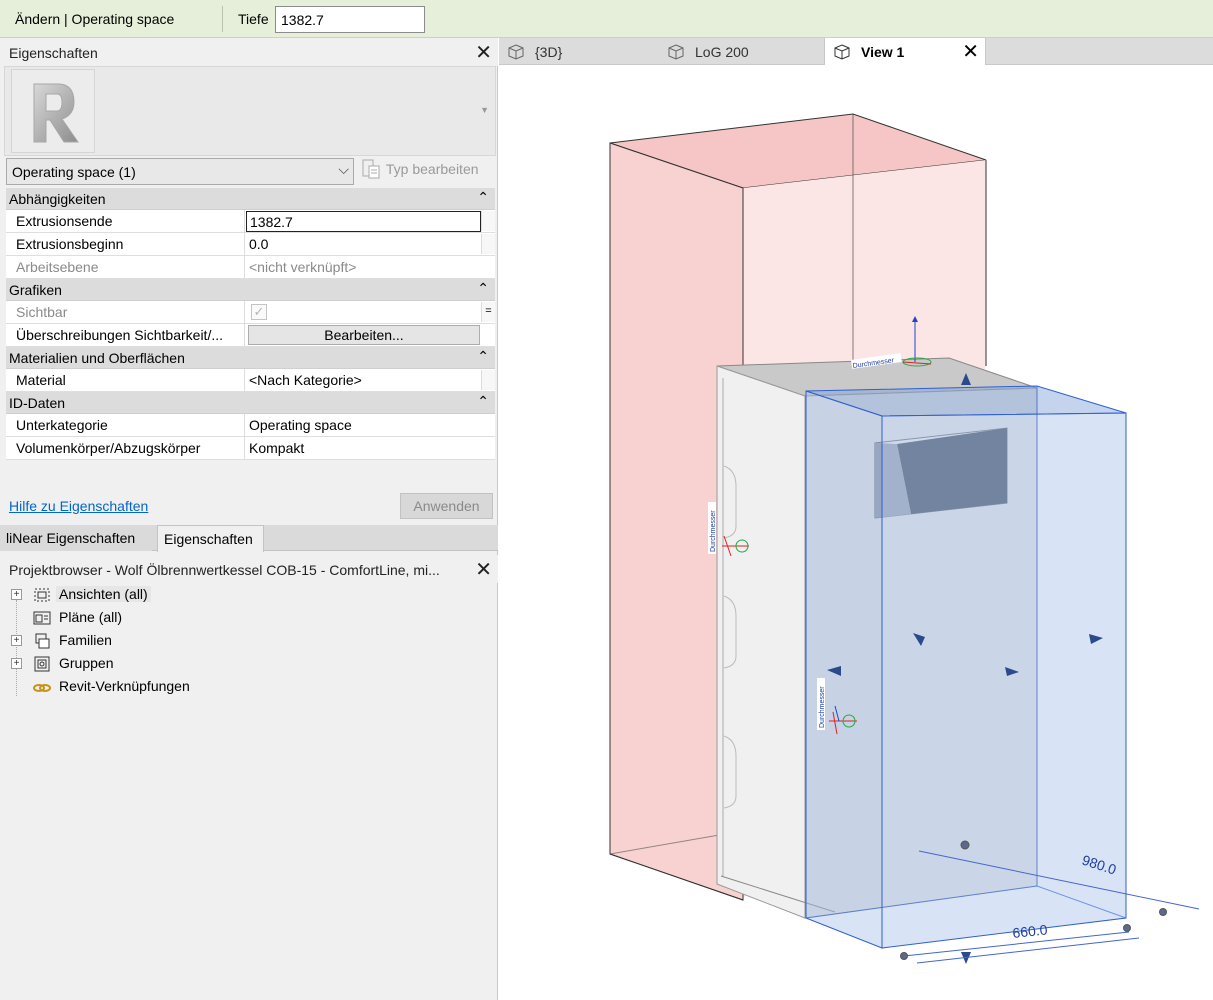 This screenshot has width=1213, height=1000. I want to click on property-name: Arbeitsebene, so click(125, 267).